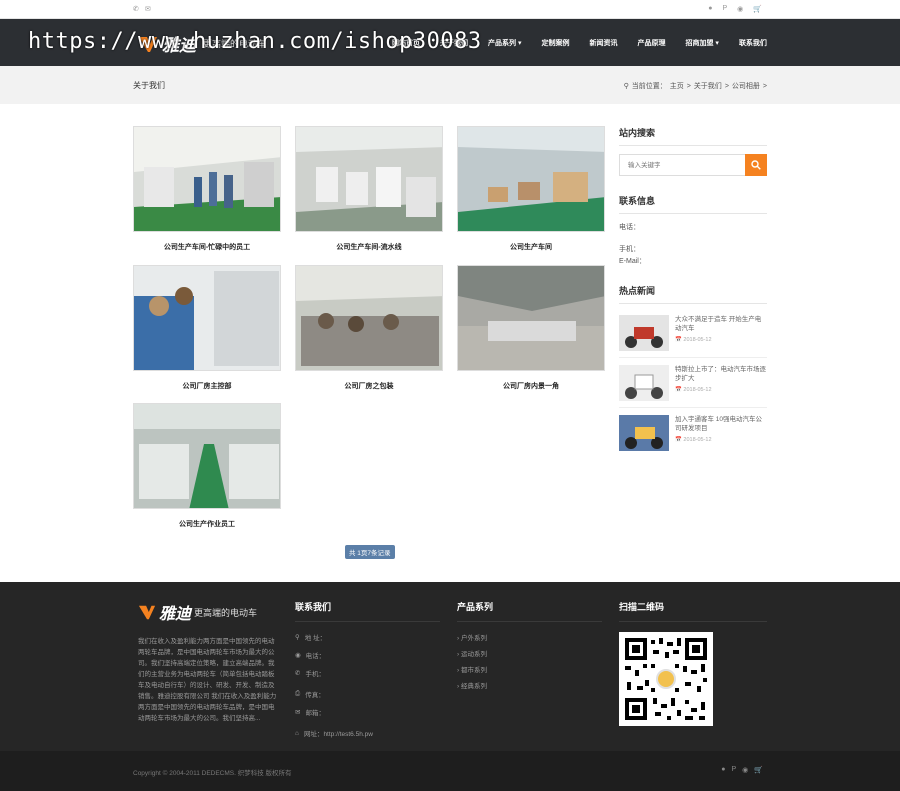  What do you see at coordinates (708, 86) in the screenshot?
I see `breadcrumb-about: 关于我们` at bounding box center [708, 86].